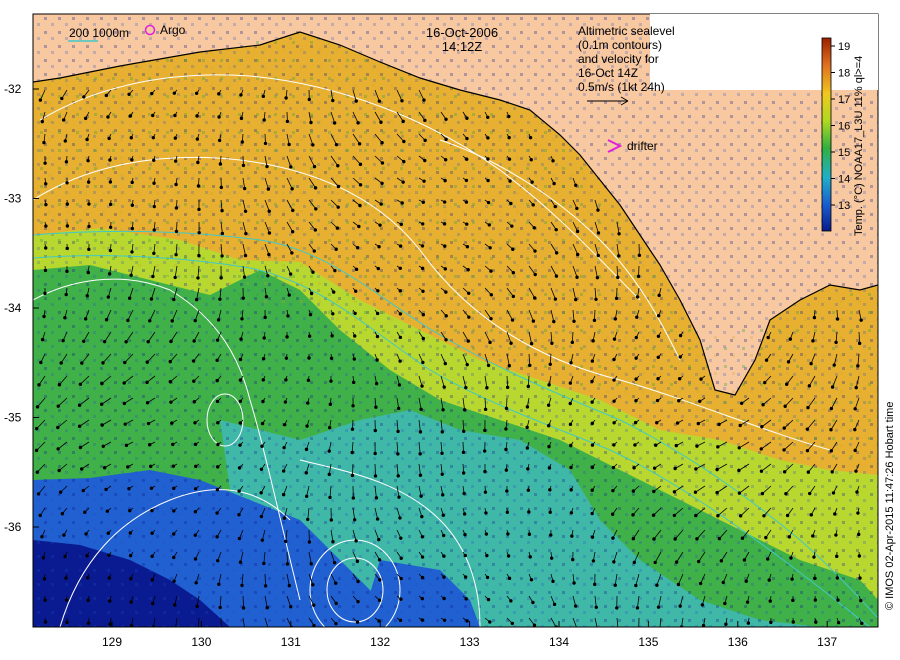  I want to click on x-tick-label: 133, so click(470, 642).